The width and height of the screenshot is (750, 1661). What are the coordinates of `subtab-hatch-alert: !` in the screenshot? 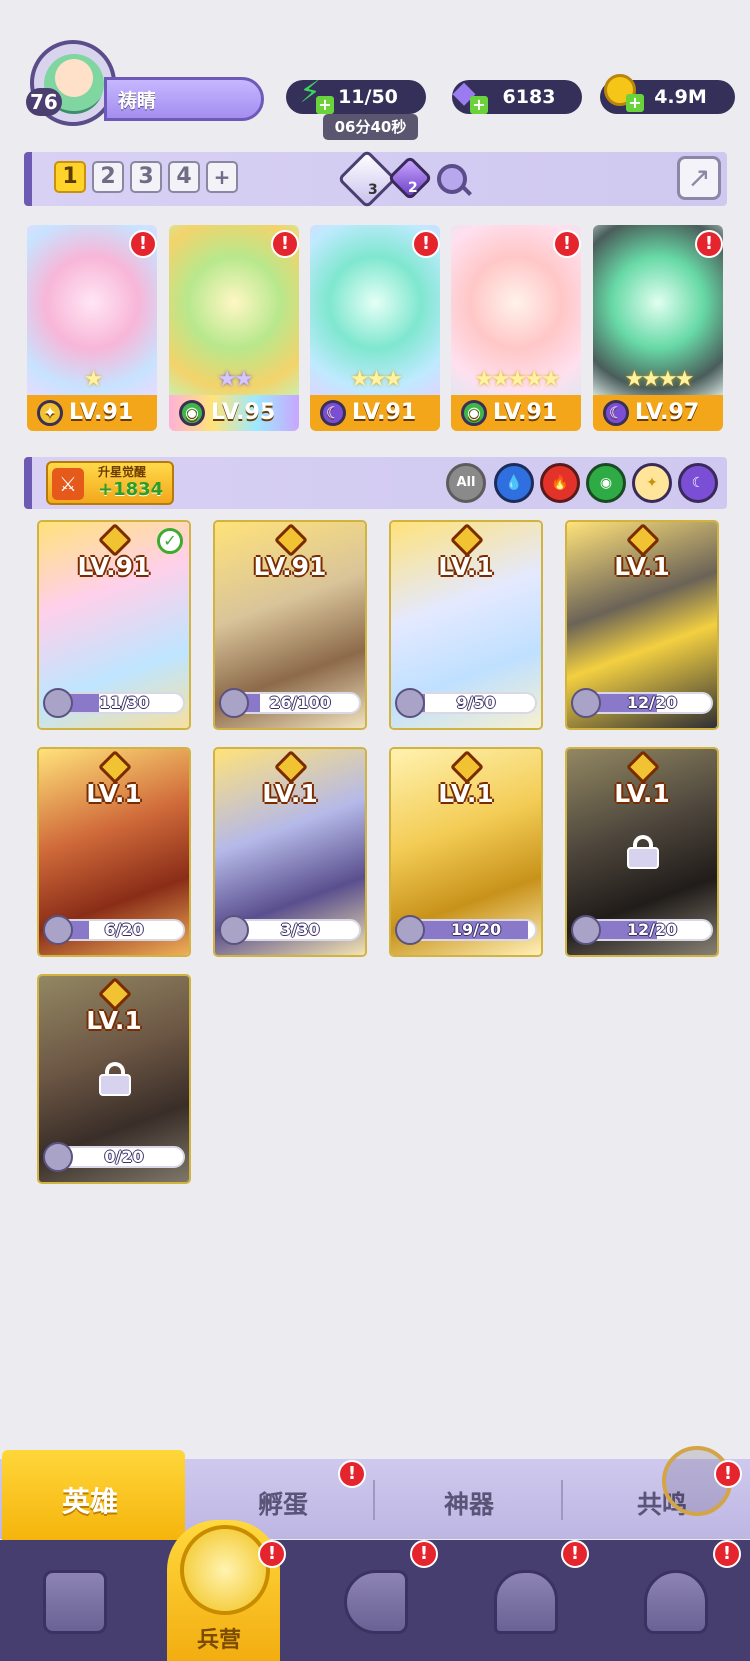 It's located at (352, 1474).